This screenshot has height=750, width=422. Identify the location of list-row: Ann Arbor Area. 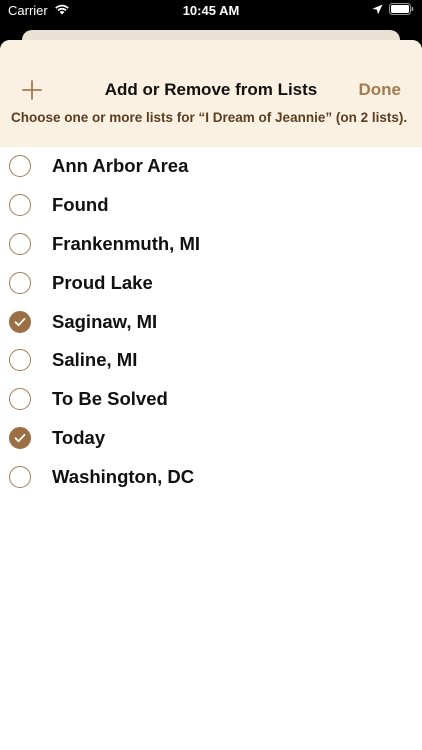
(211, 166).